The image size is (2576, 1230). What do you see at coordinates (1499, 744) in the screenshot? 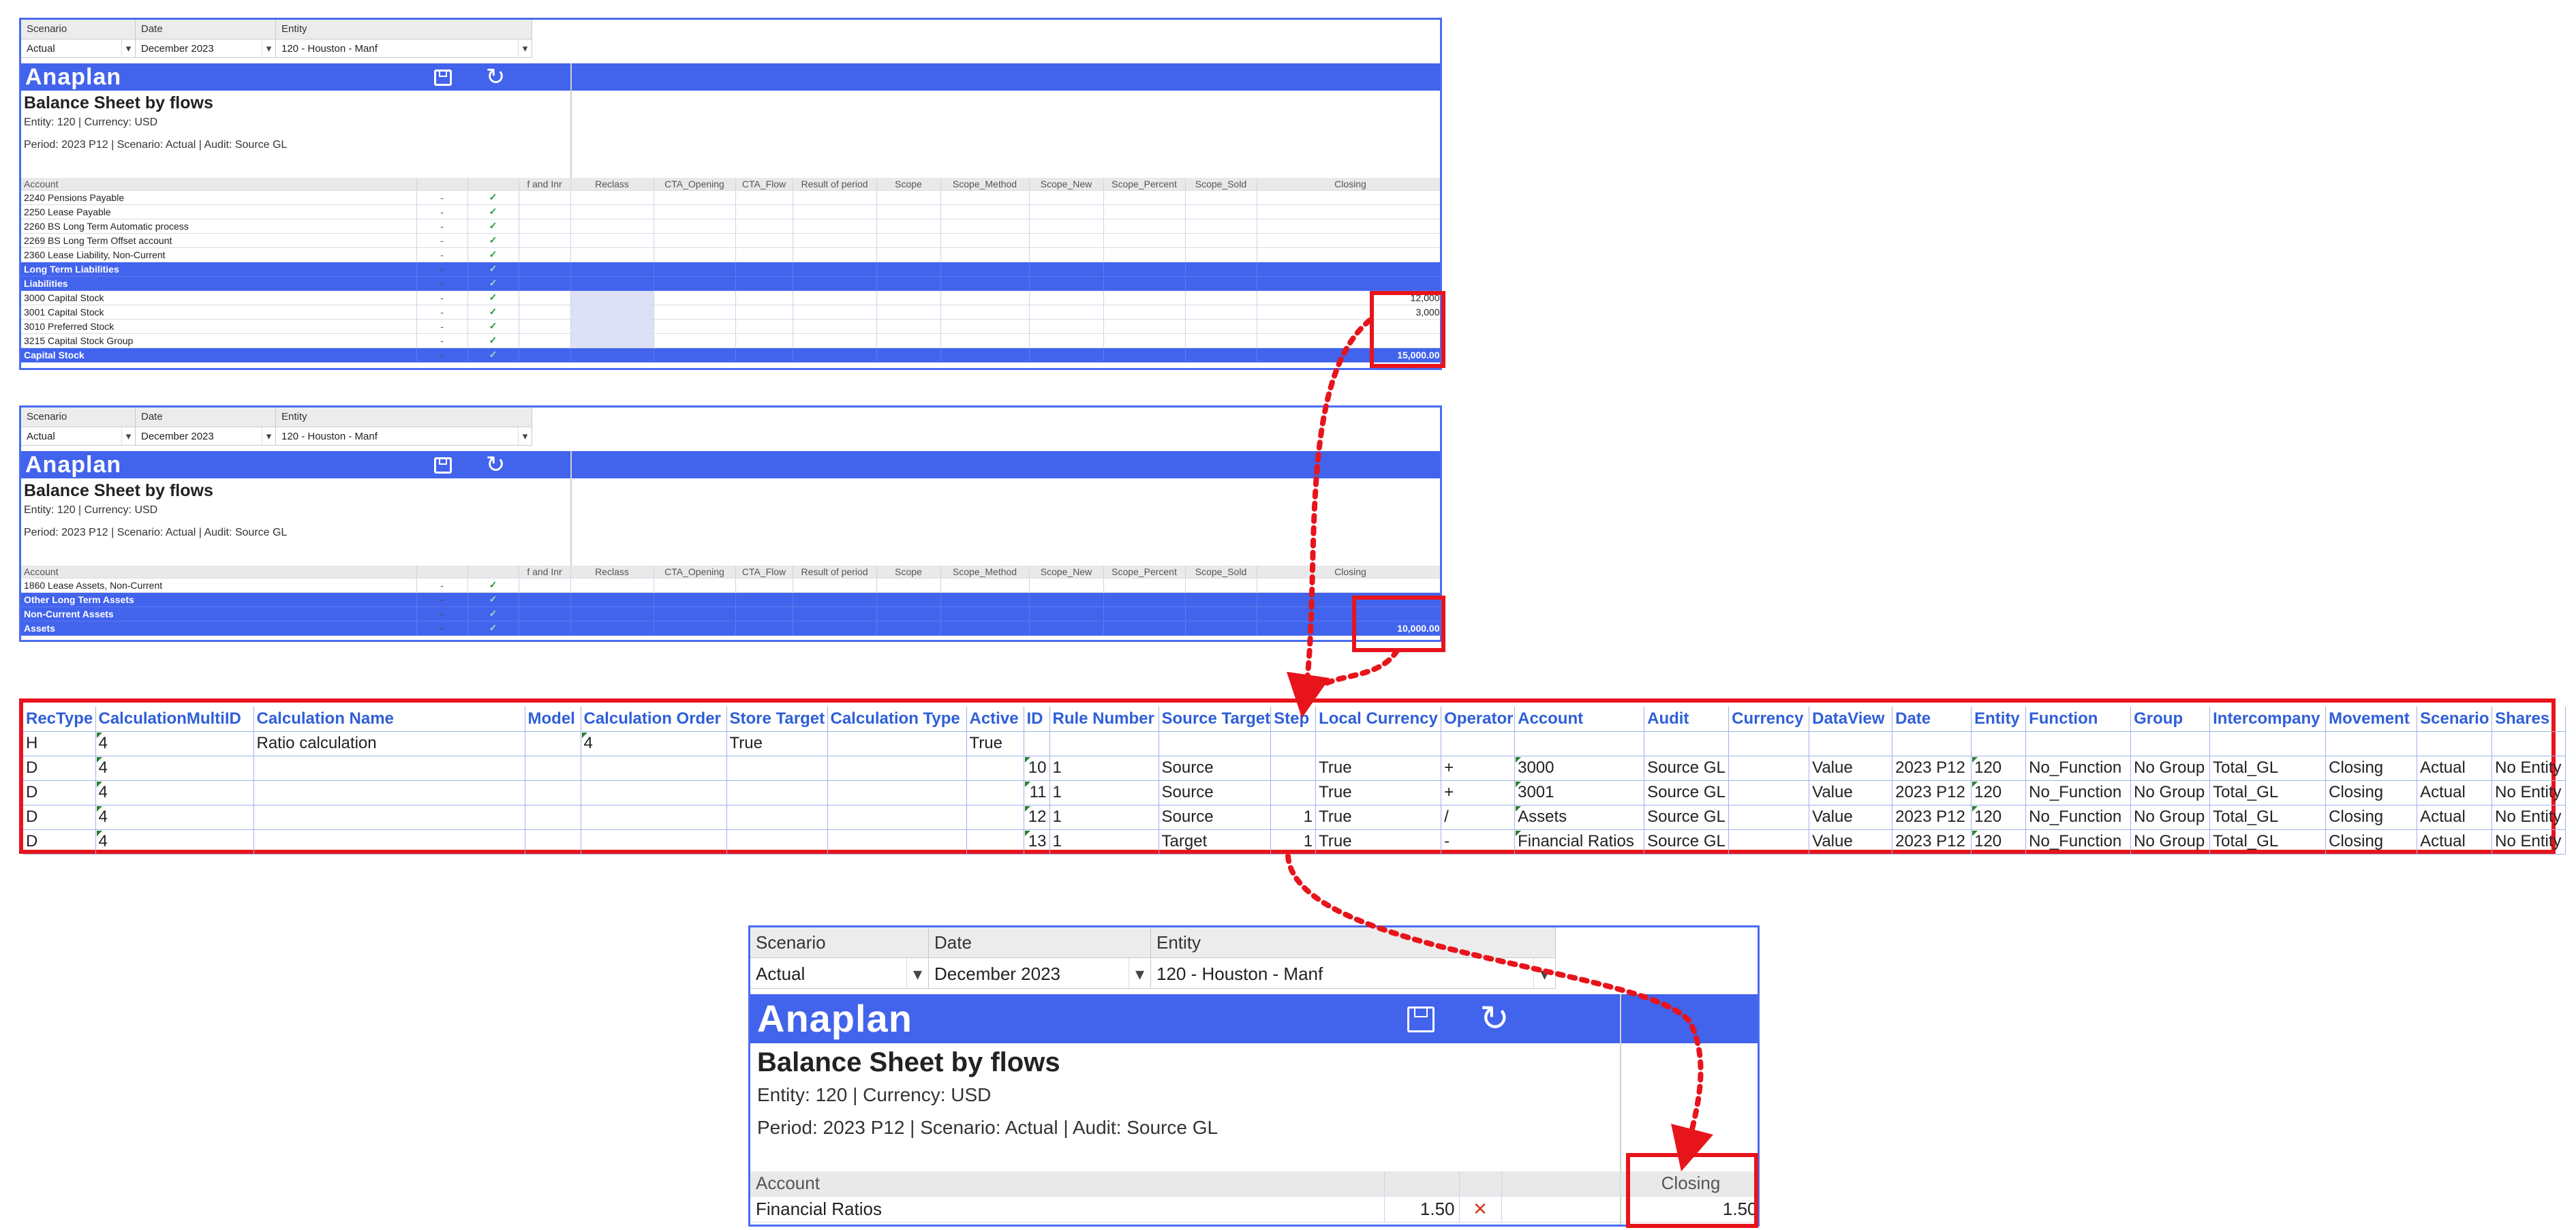
I see `flow-arrows` at bounding box center [1499, 744].